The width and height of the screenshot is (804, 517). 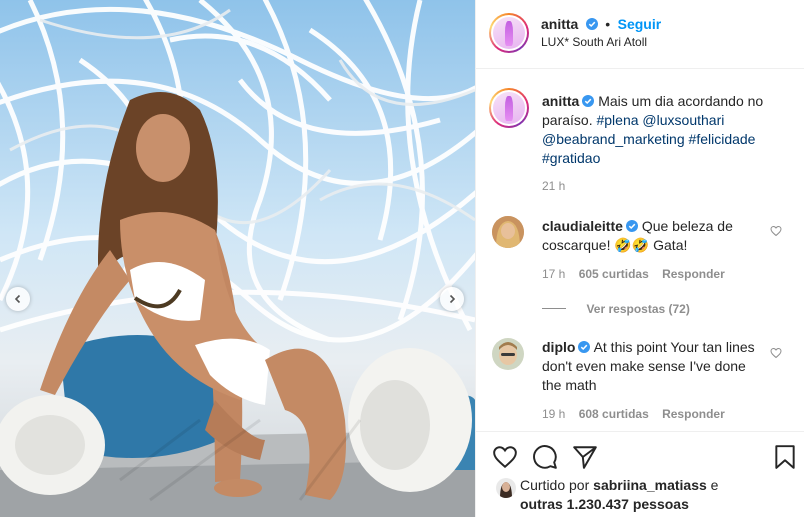 What do you see at coordinates (594, 42) in the screenshot?
I see `post-location: LUX* South Ari Atoll` at bounding box center [594, 42].